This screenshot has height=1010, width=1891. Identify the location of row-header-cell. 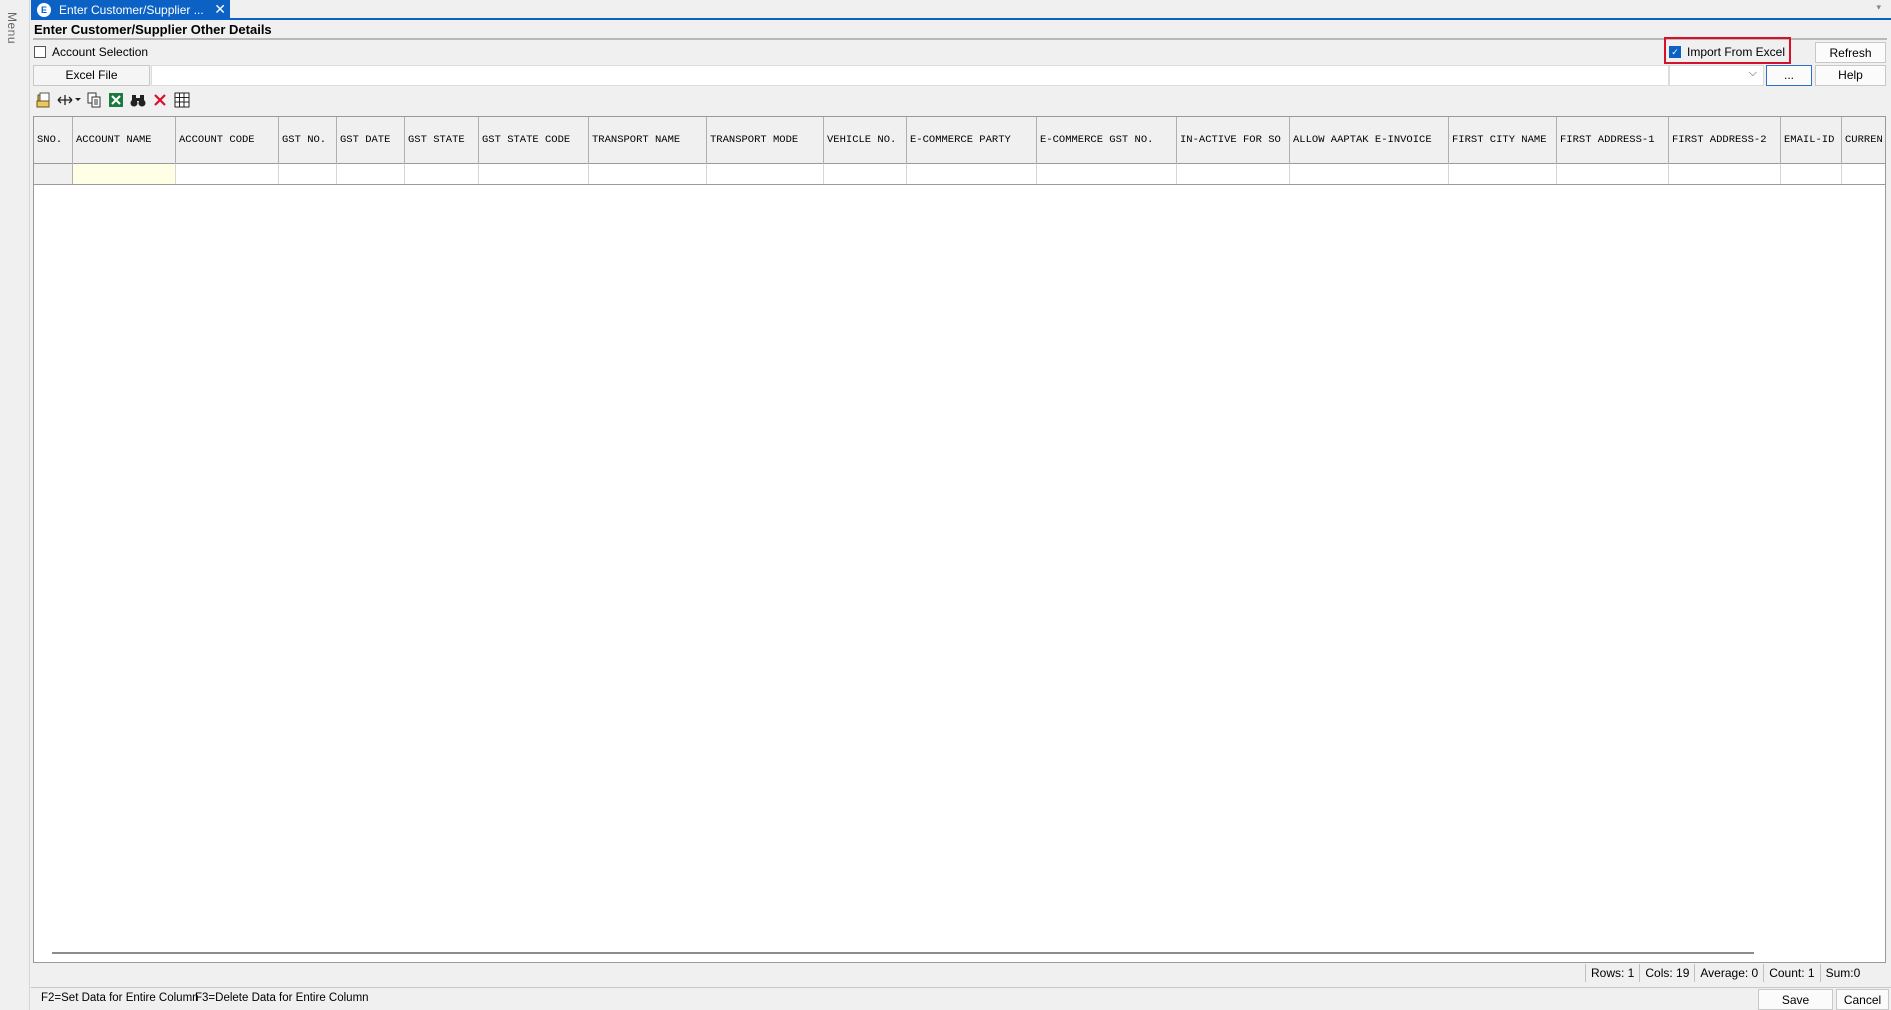
(53, 174).